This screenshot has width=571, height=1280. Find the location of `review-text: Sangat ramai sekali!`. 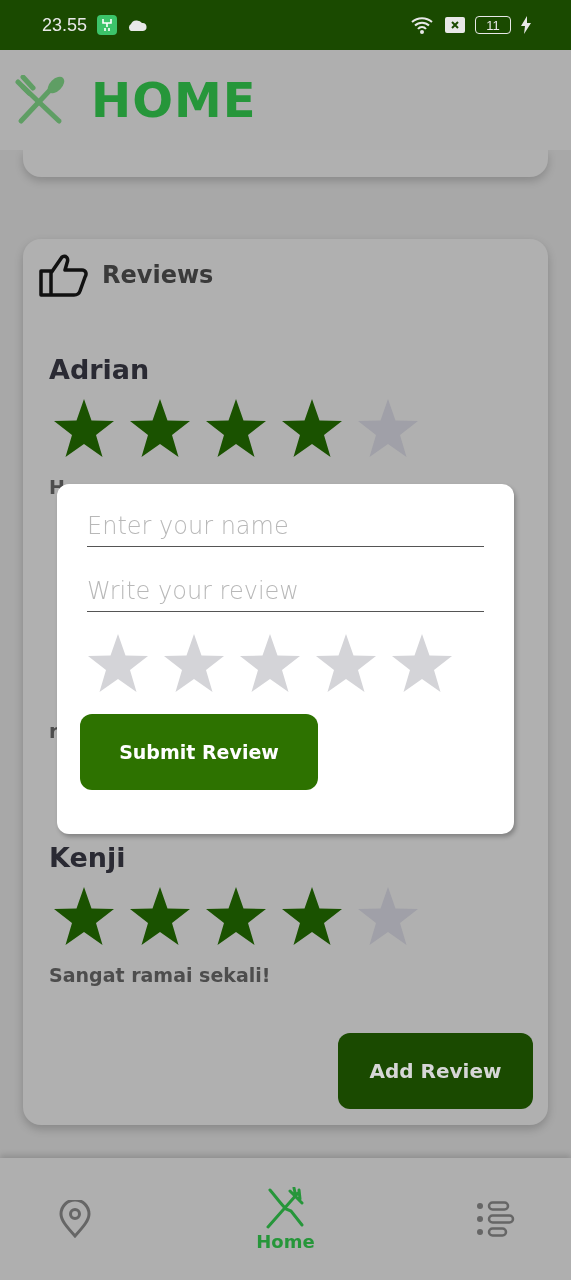

review-text: Sangat ramai sekali! is located at coordinates (160, 975).